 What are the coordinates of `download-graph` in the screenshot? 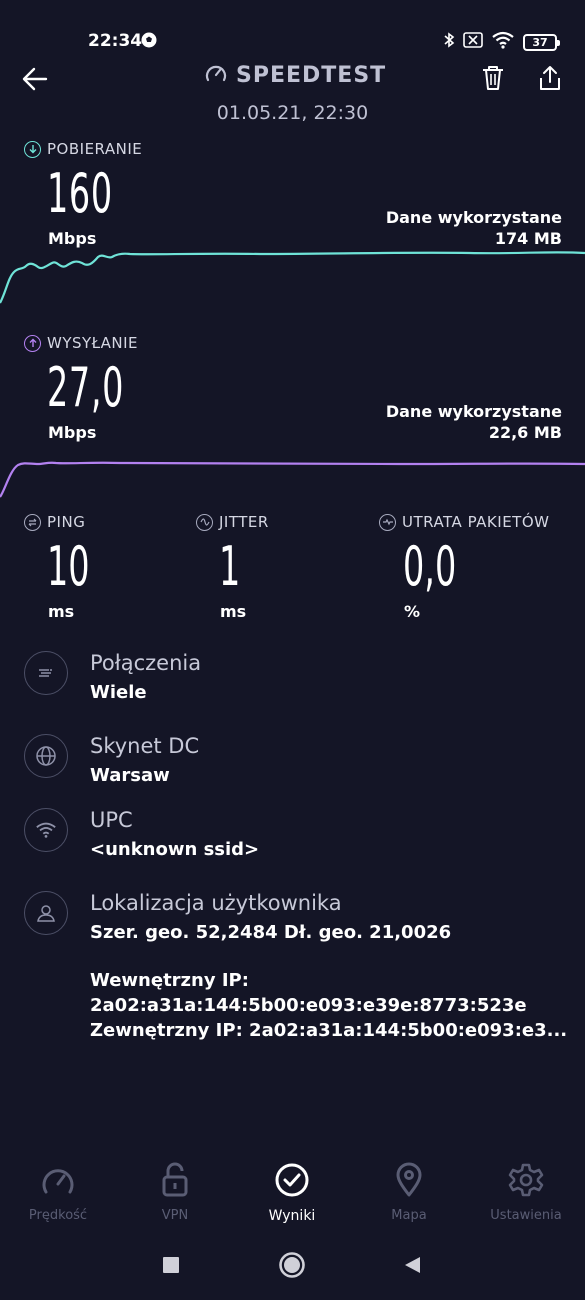 It's located at (292, 277).